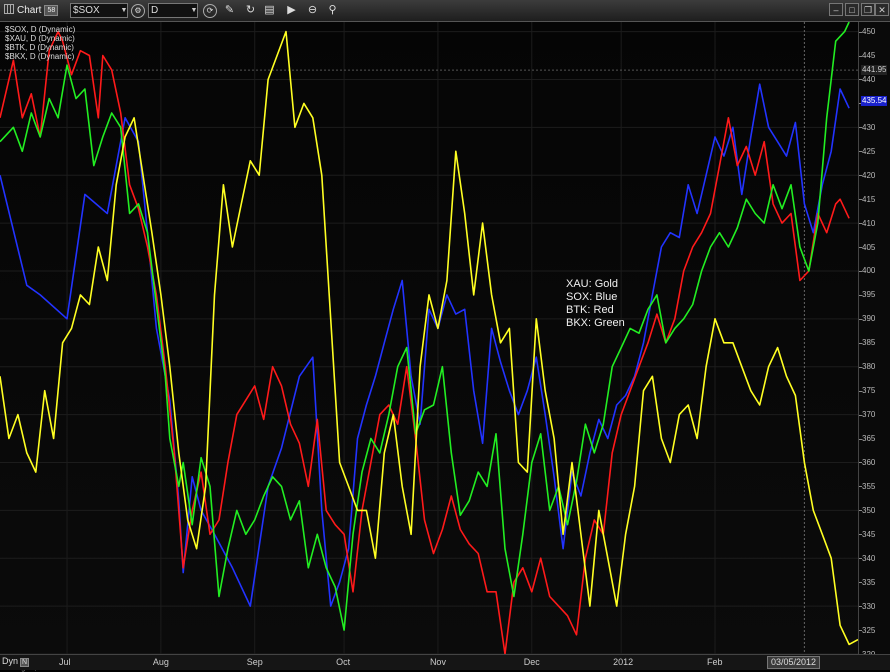 This screenshot has height=672, width=890. What do you see at coordinates (869, 271) in the screenshot?
I see `y-tick-label: 400` at bounding box center [869, 271].